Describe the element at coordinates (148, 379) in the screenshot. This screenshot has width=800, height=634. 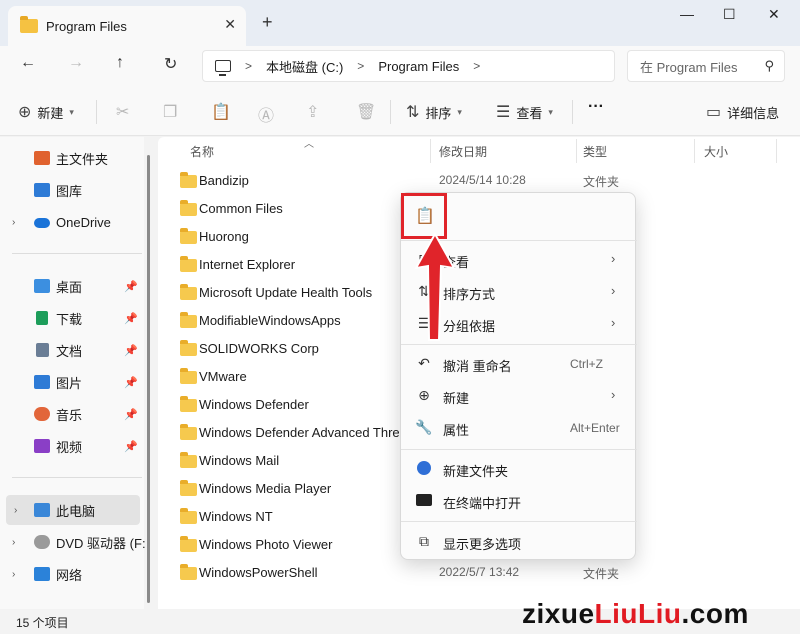
I see `sidebar-scrollbar` at that location.